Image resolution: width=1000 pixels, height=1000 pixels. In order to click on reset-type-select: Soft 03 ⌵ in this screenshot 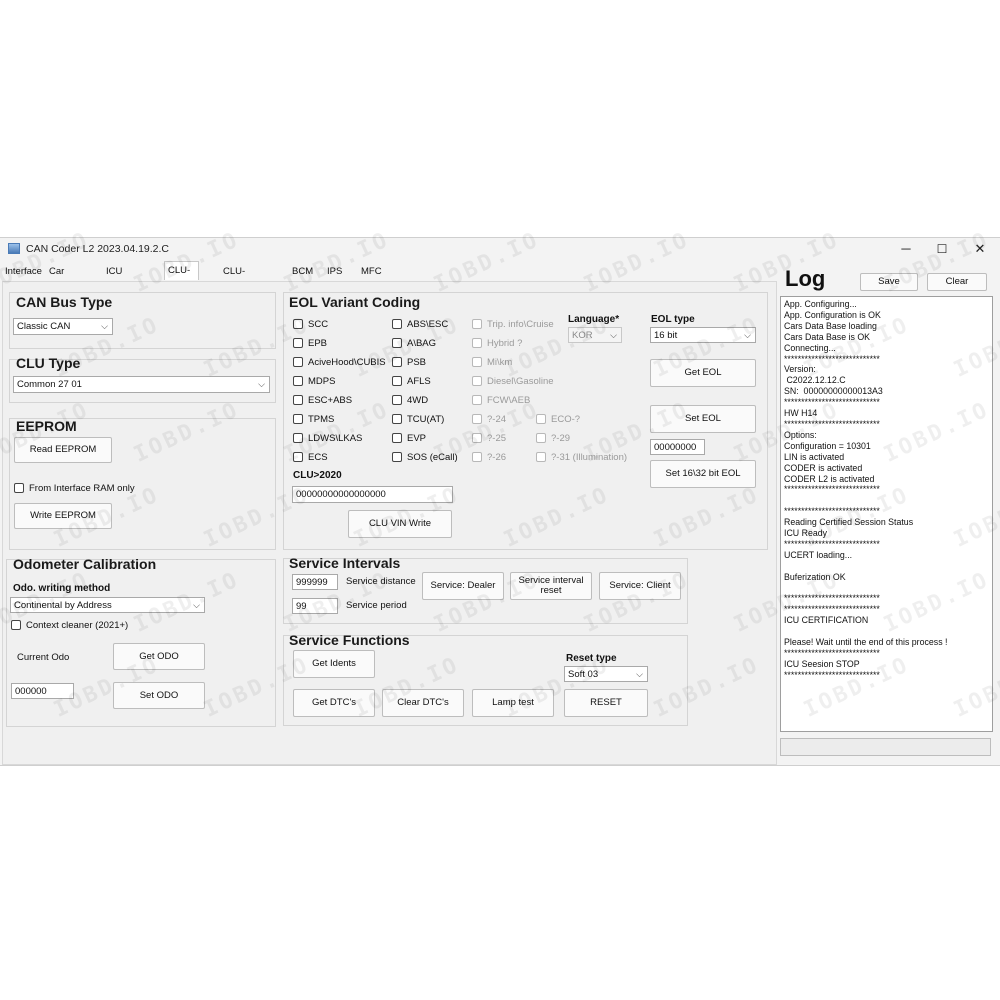, I will do `click(606, 674)`.